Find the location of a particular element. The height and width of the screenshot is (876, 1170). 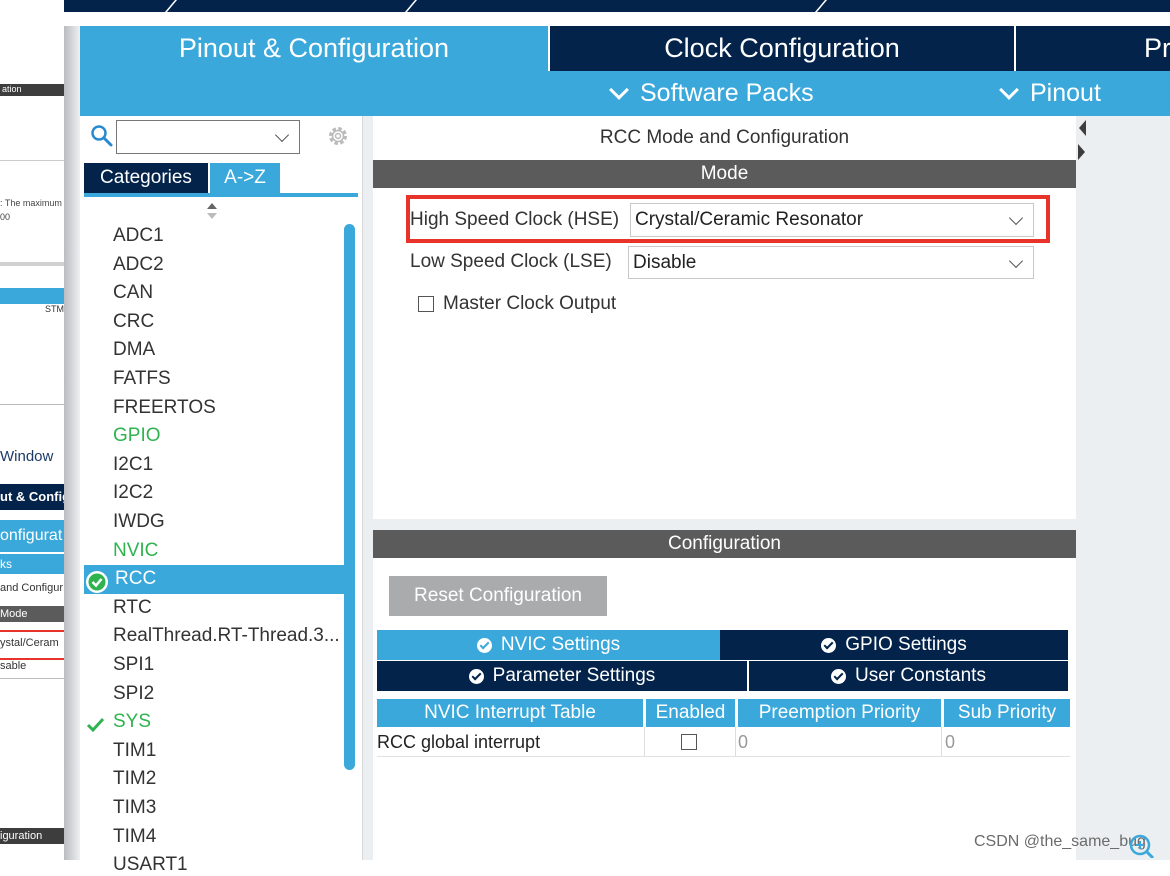

list-item: SYS is located at coordinates (132, 722).